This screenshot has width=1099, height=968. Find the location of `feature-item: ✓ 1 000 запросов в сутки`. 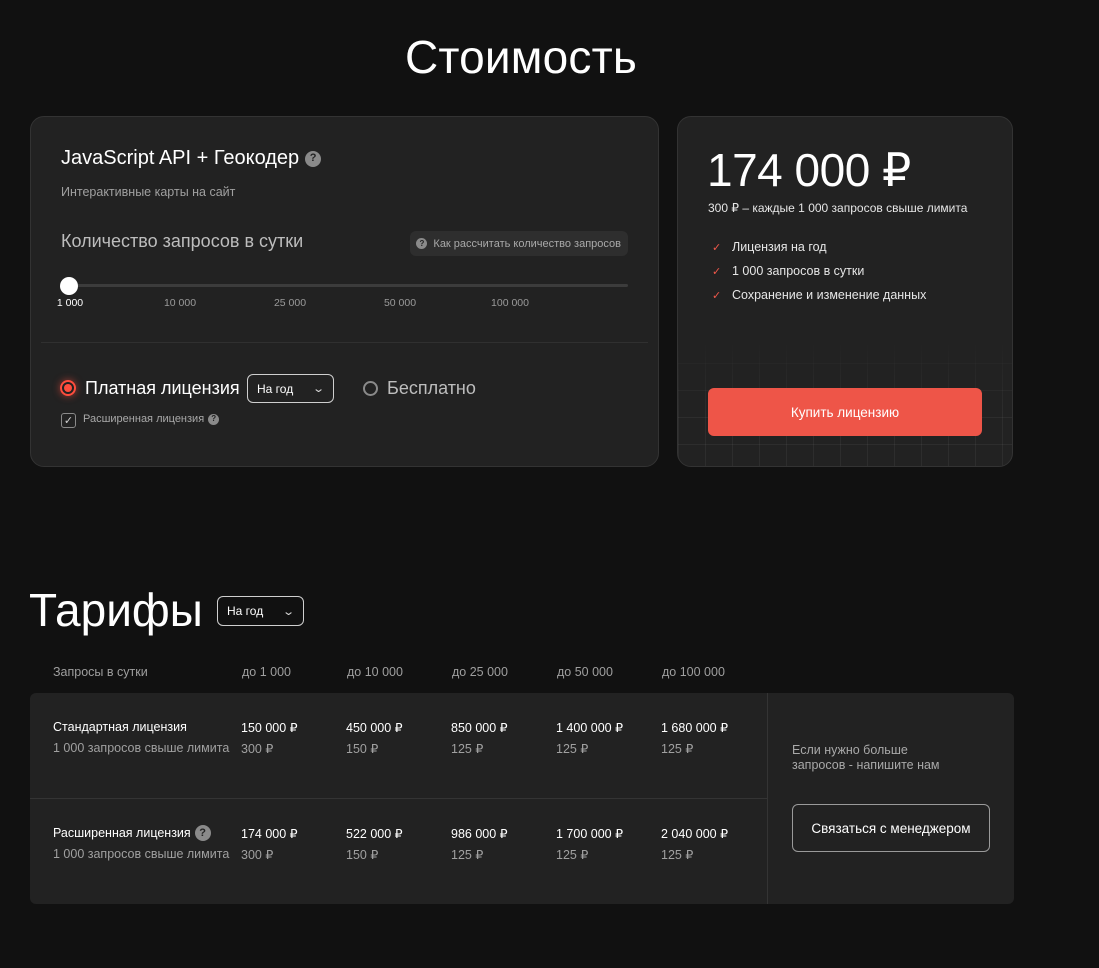

feature-item: ✓ 1 000 запросов в сутки is located at coordinates (819, 271).